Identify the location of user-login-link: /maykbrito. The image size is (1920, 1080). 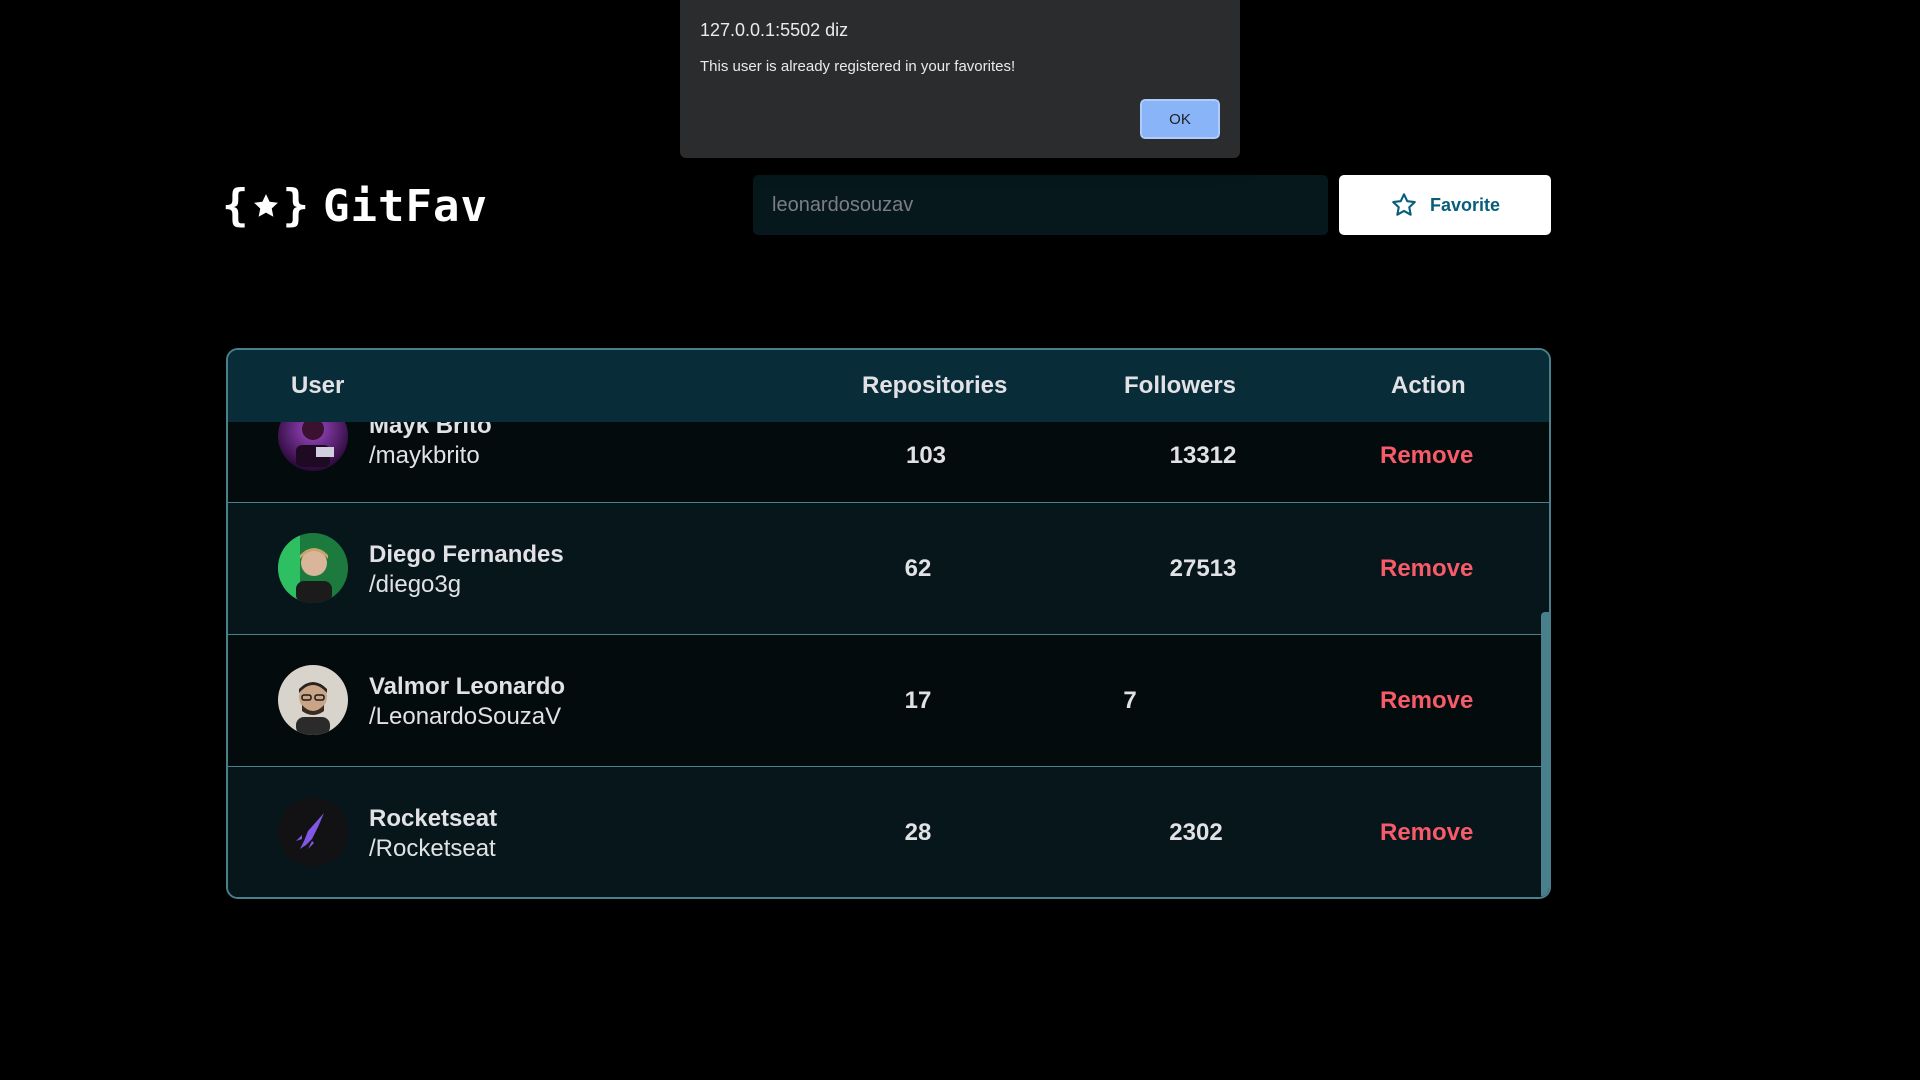
(424, 456).